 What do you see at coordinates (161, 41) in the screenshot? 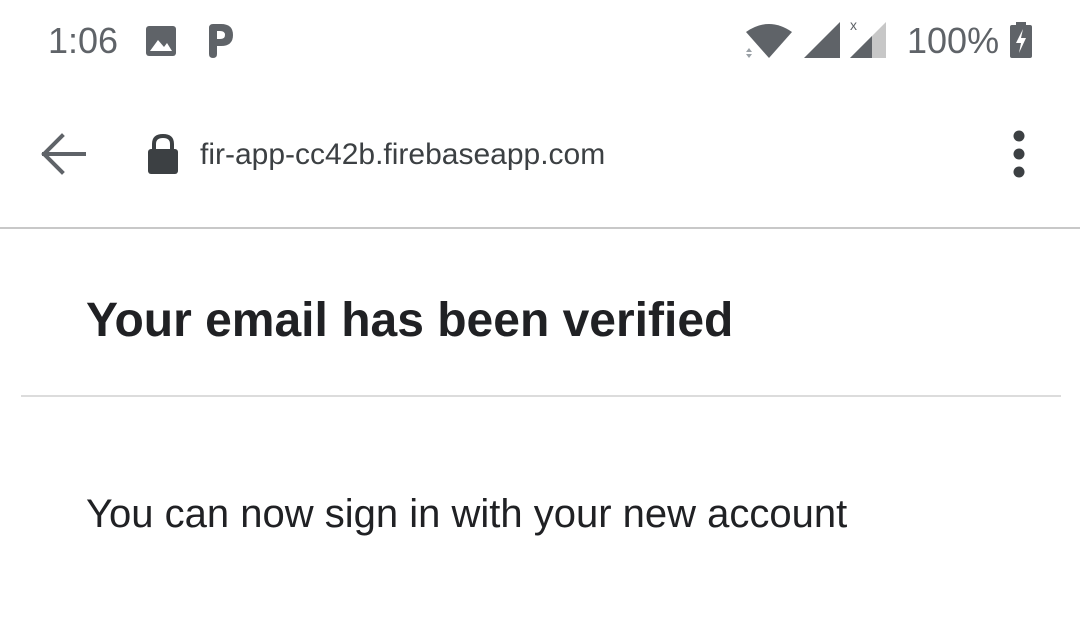
I see `image-notification-icon` at bounding box center [161, 41].